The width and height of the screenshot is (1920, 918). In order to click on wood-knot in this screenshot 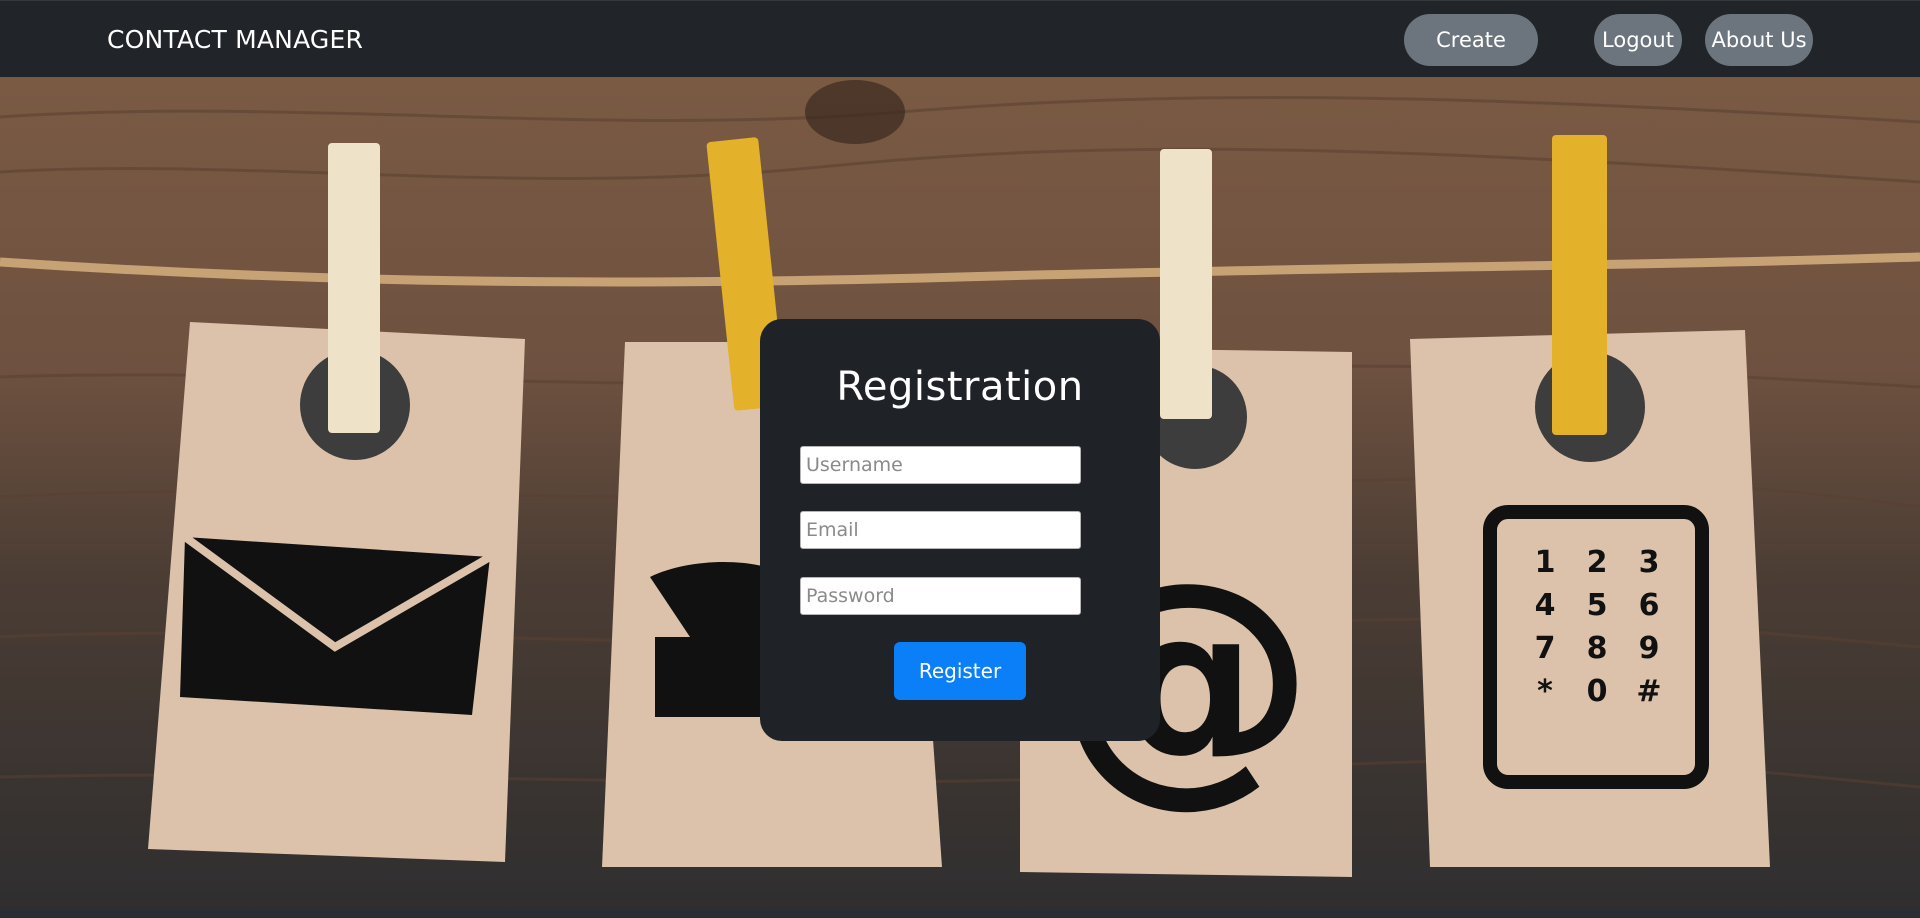, I will do `click(855, 112)`.